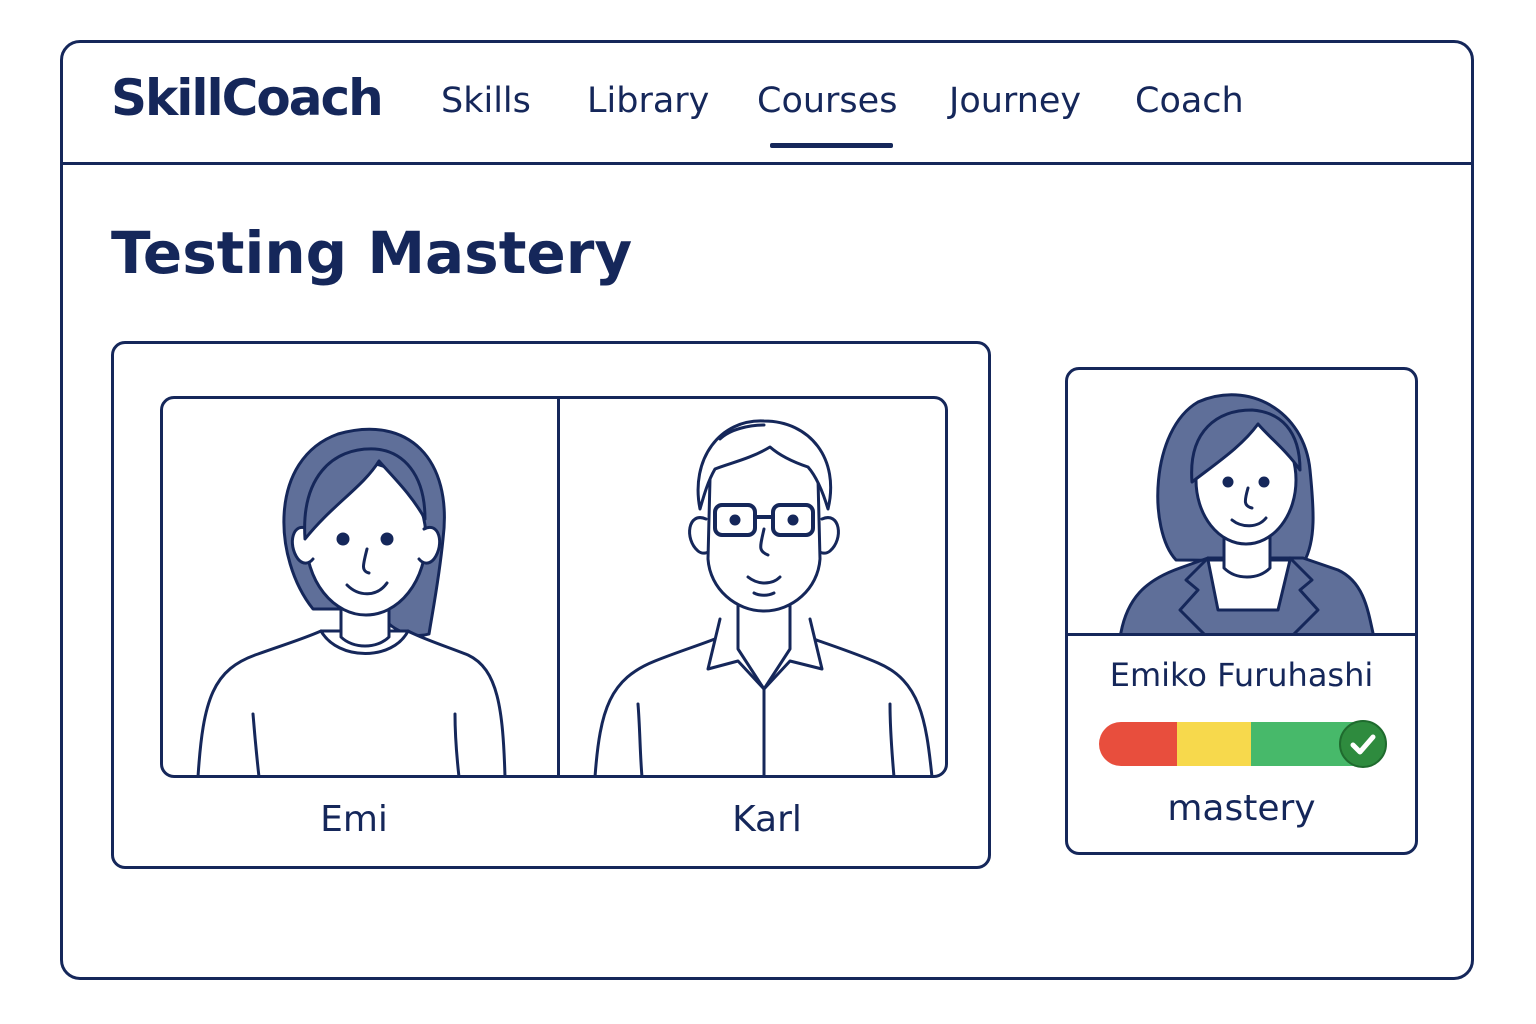 The width and height of the screenshot is (1536, 1024). I want to click on woman-in-blazer-avatar-icon, so click(1247, 513).